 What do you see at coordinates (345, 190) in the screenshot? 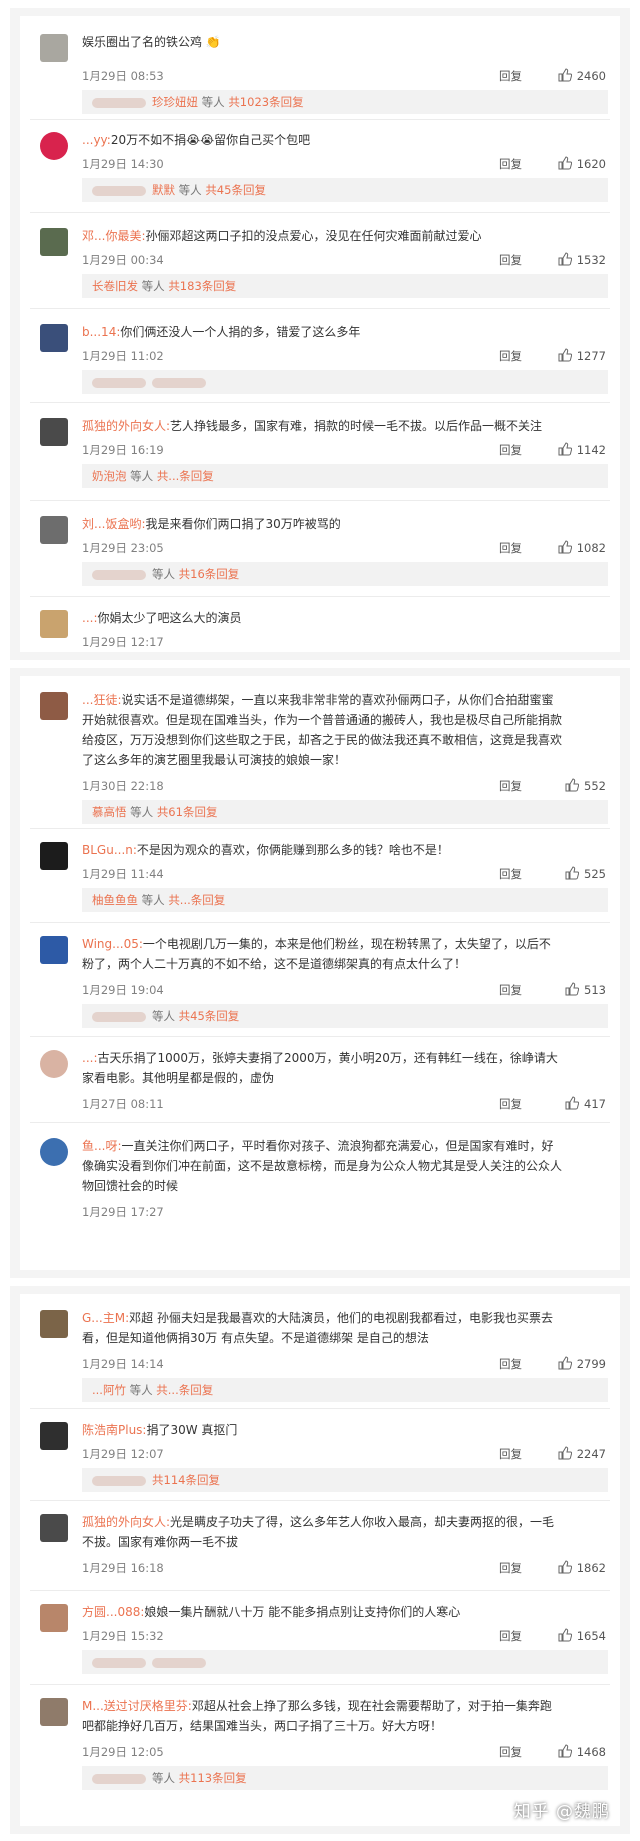
I see `sub-reply-bar: 默默 等人 共45条回复` at bounding box center [345, 190].